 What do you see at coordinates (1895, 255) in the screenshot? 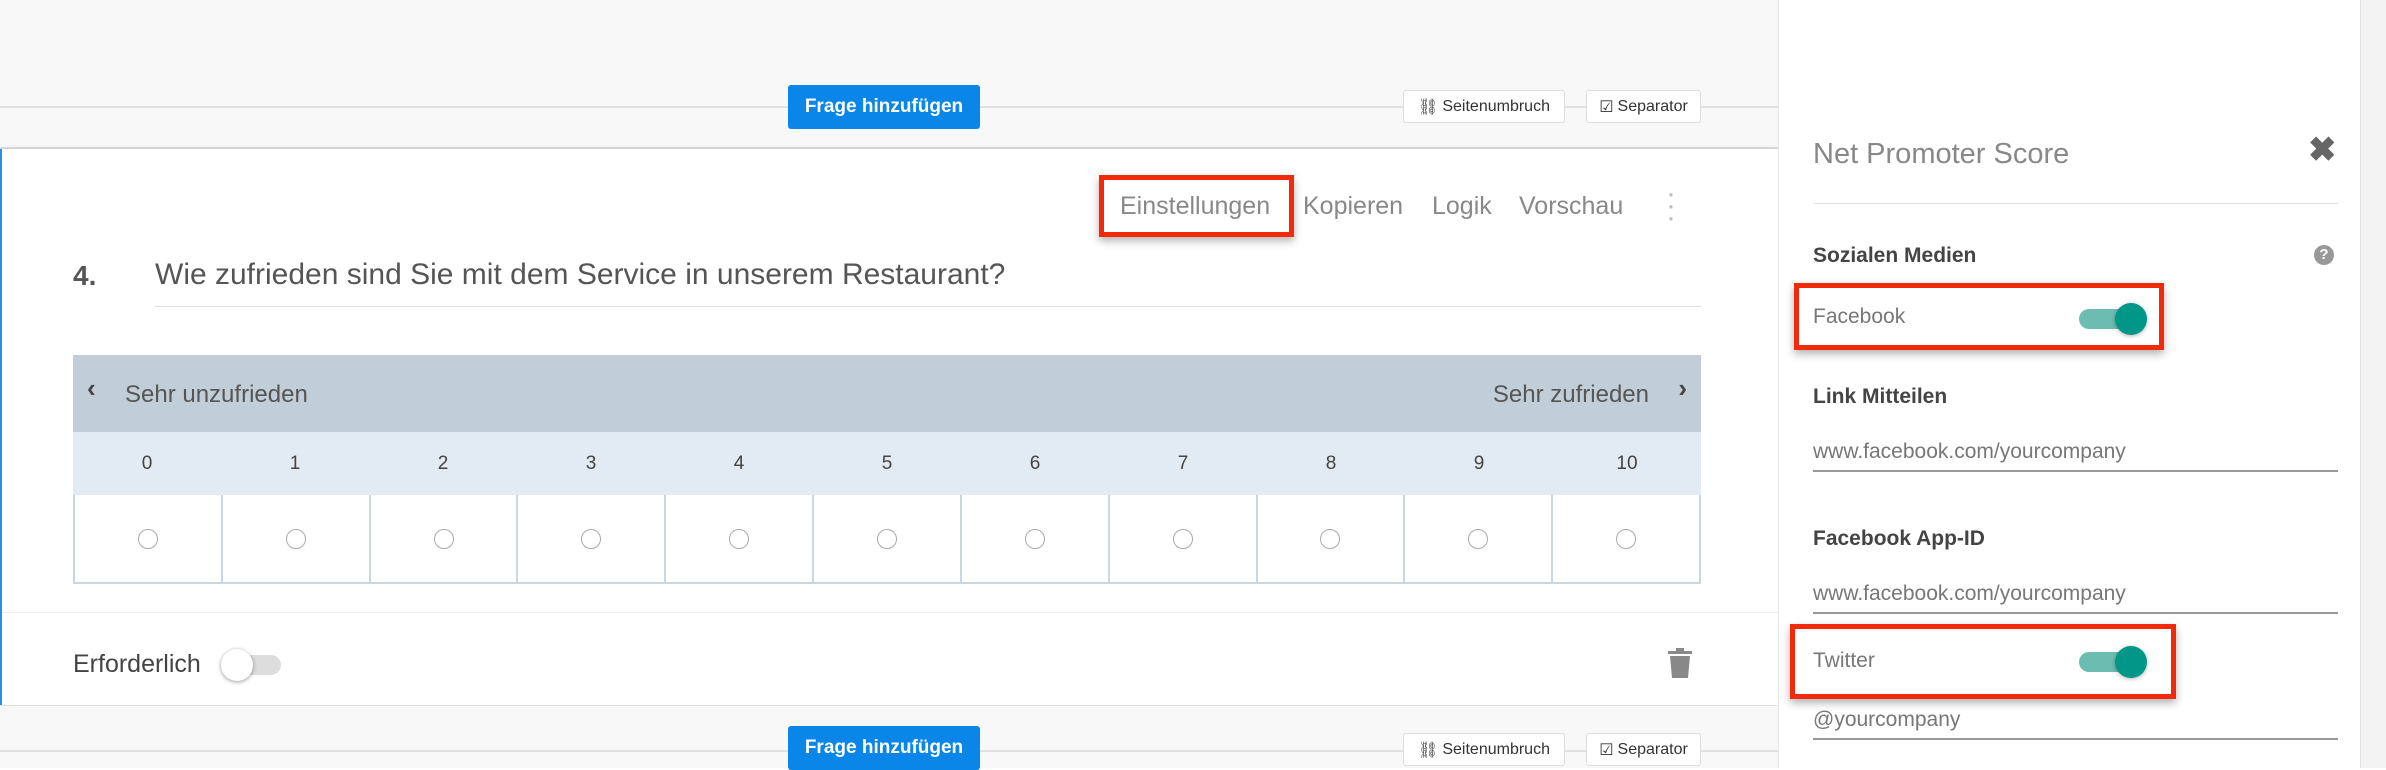
I see `social-media-label: Sozialen Medien` at bounding box center [1895, 255].